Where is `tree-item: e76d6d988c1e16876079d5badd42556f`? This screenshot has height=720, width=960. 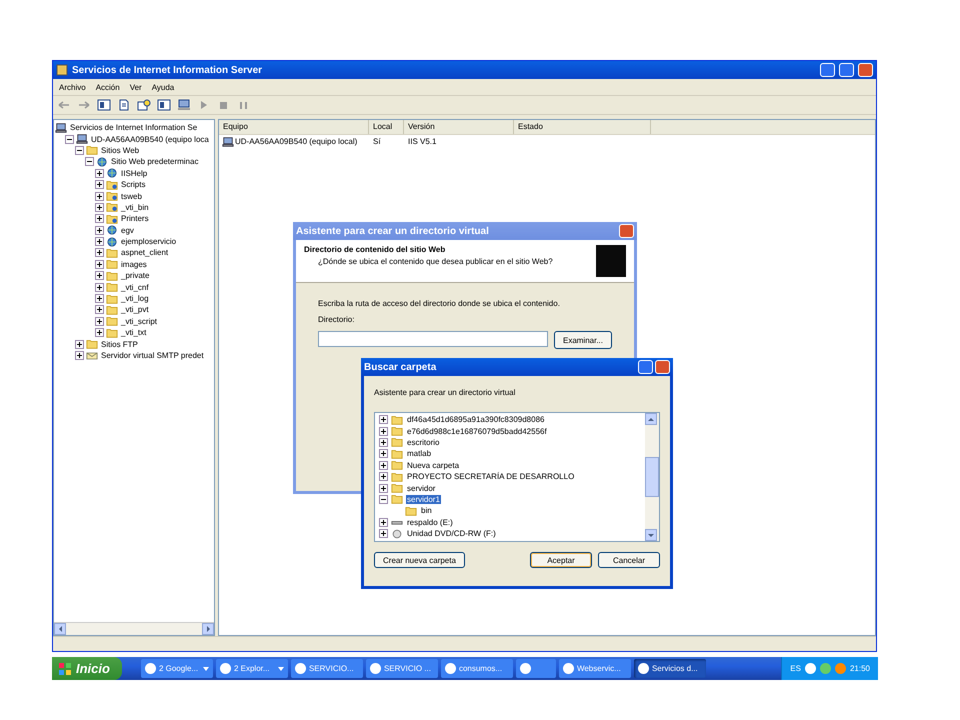
tree-item: e76d6d988c1e16876079d5badd42556f is located at coordinates (477, 431).